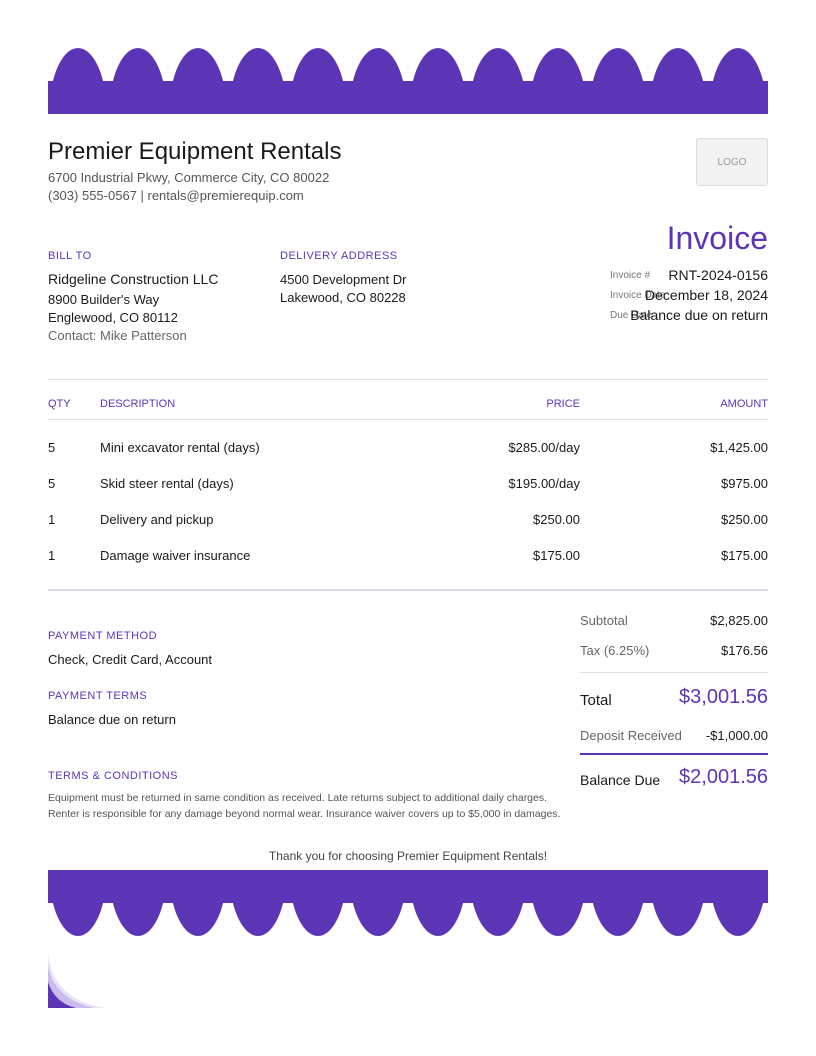 This screenshot has width=816, height=1056. What do you see at coordinates (544, 483) in the screenshot?
I see `row-price: $195.00/day` at bounding box center [544, 483].